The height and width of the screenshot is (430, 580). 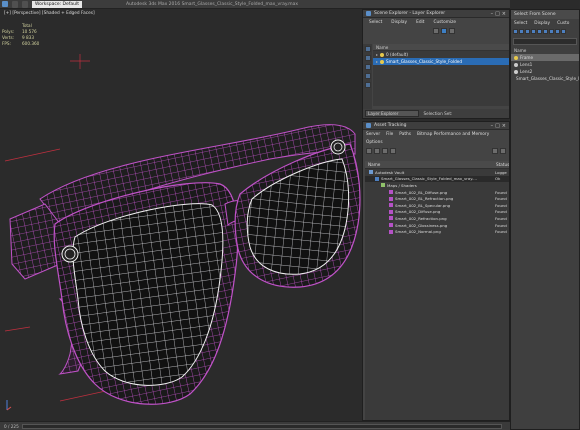 I want to click on asset-name-cell: Smart_002_Diffuse.png, so click(x=429, y=211).